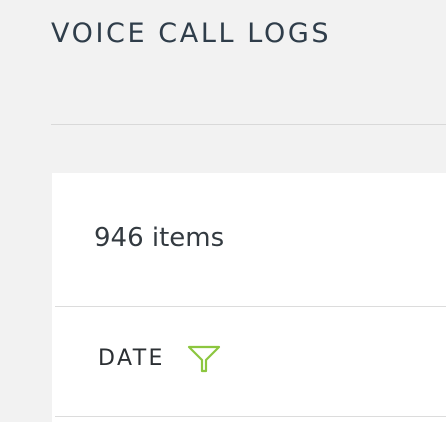  I want to click on column-header-date: DATE, so click(159, 359).